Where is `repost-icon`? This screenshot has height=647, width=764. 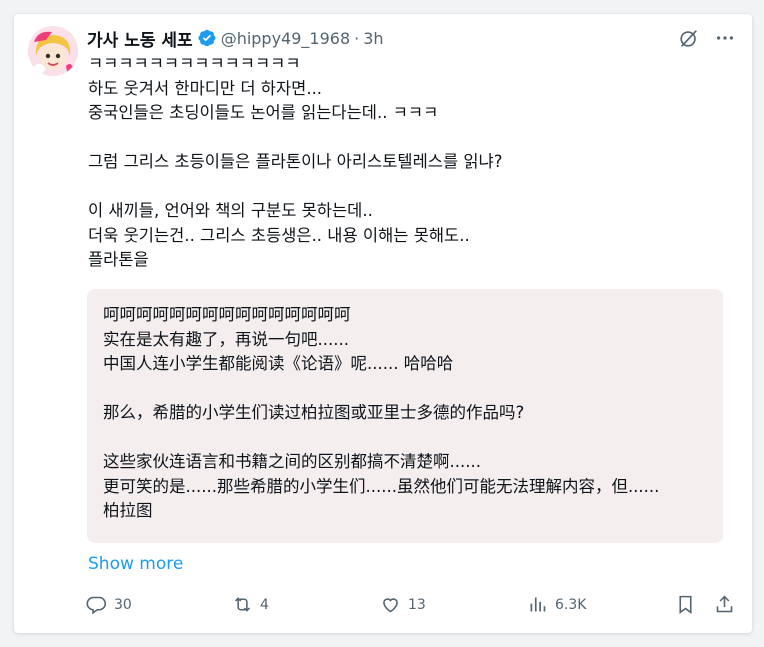
repost-icon is located at coordinates (242, 604).